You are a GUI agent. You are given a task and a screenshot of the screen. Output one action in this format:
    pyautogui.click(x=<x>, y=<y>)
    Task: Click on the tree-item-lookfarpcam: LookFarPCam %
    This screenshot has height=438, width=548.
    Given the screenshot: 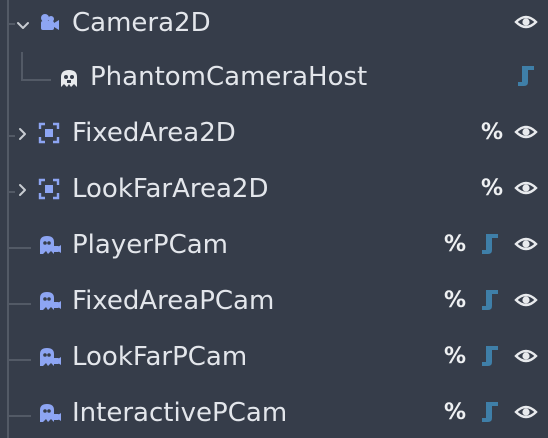 What is the action you would take?
    pyautogui.click(x=274, y=360)
    